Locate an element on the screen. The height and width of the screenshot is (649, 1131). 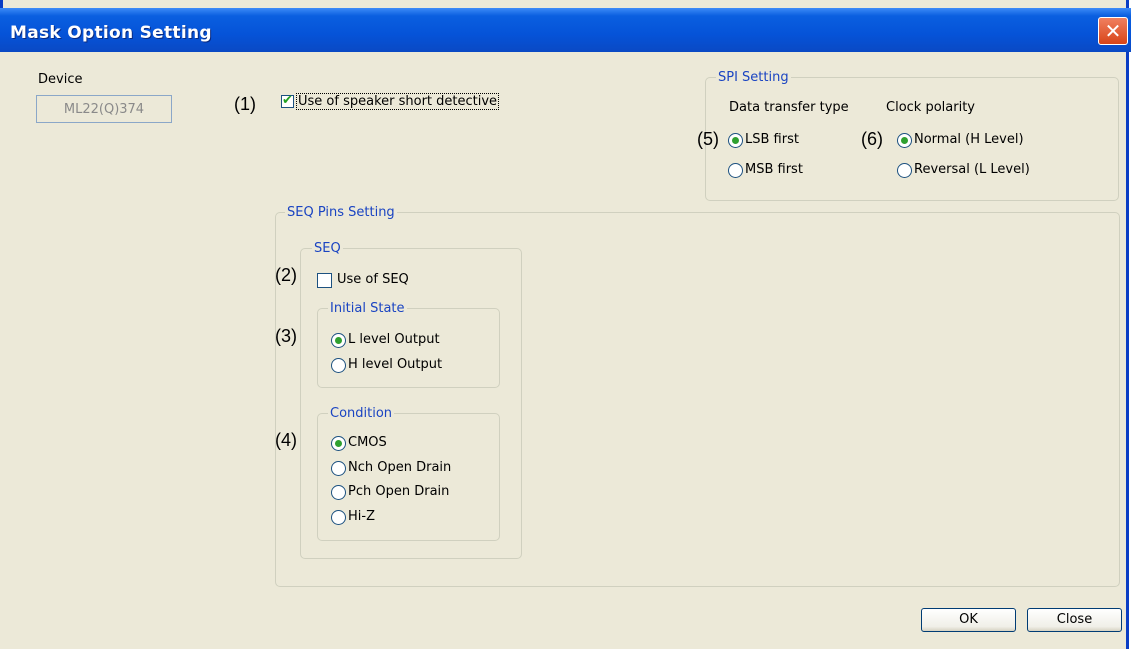
msb-first-radio is located at coordinates (735, 170).